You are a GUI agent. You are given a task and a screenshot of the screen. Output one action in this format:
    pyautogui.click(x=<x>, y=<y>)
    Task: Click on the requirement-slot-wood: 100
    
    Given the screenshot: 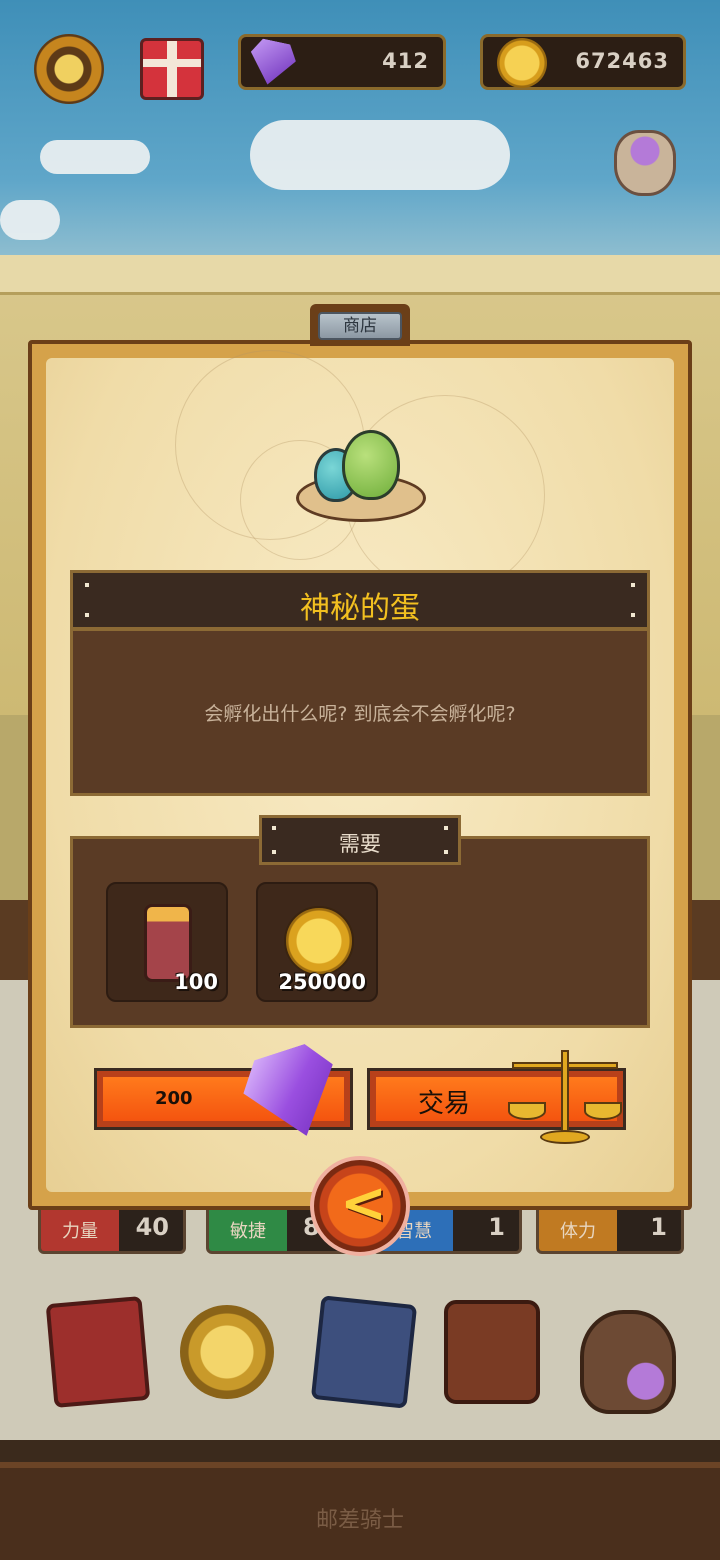 What is the action you would take?
    pyautogui.click(x=167, y=942)
    